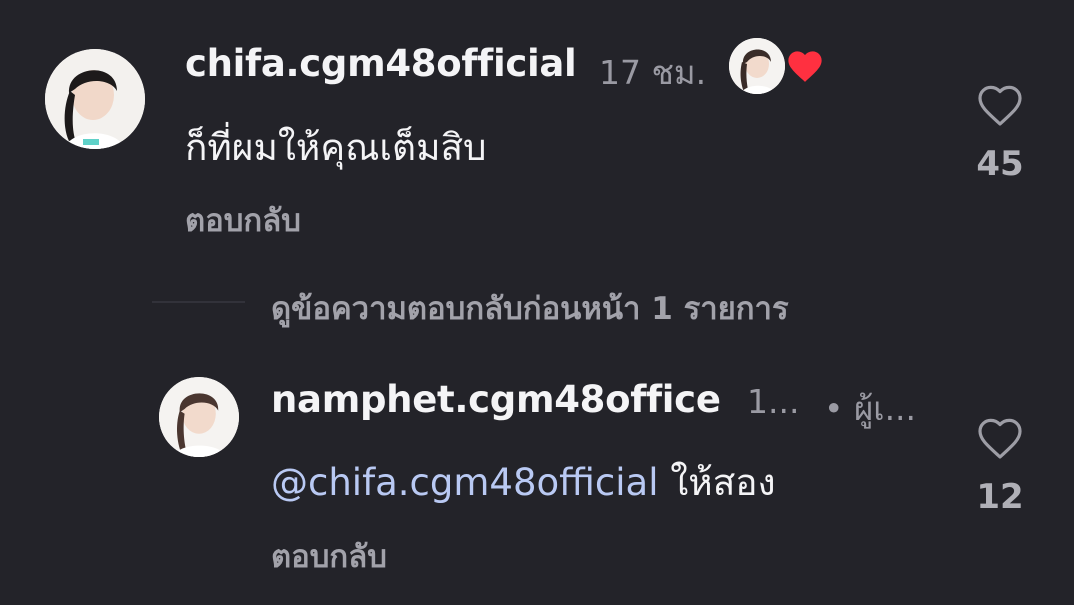  What do you see at coordinates (1000, 164) in the screenshot?
I see `like-count: 45` at bounding box center [1000, 164].